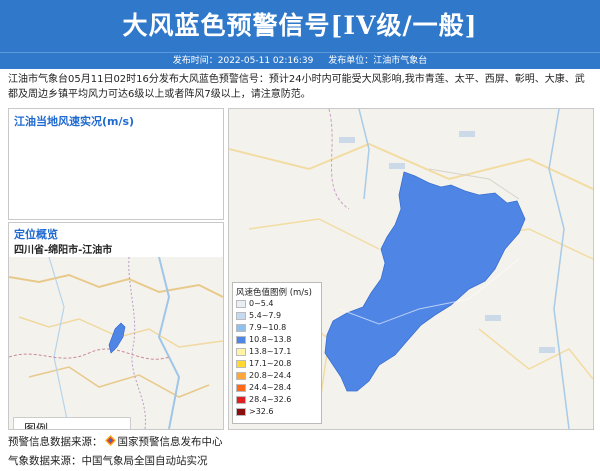 This screenshot has width=600, height=471. Describe the element at coordinates (270, 387) in the screenshot. I see `wind-legend-label-7: 24.4~28.4` at that location.